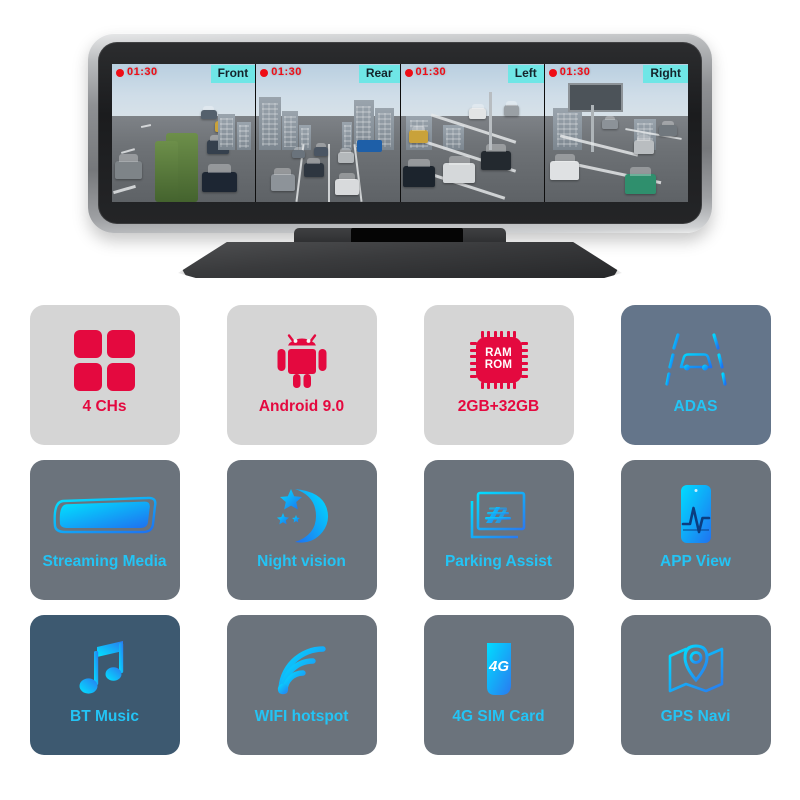 The width and height of the screenshot is (800, 800). I want to click on feature-card-4g-sim: 4G 4G SIM Card, so click(498, 685).